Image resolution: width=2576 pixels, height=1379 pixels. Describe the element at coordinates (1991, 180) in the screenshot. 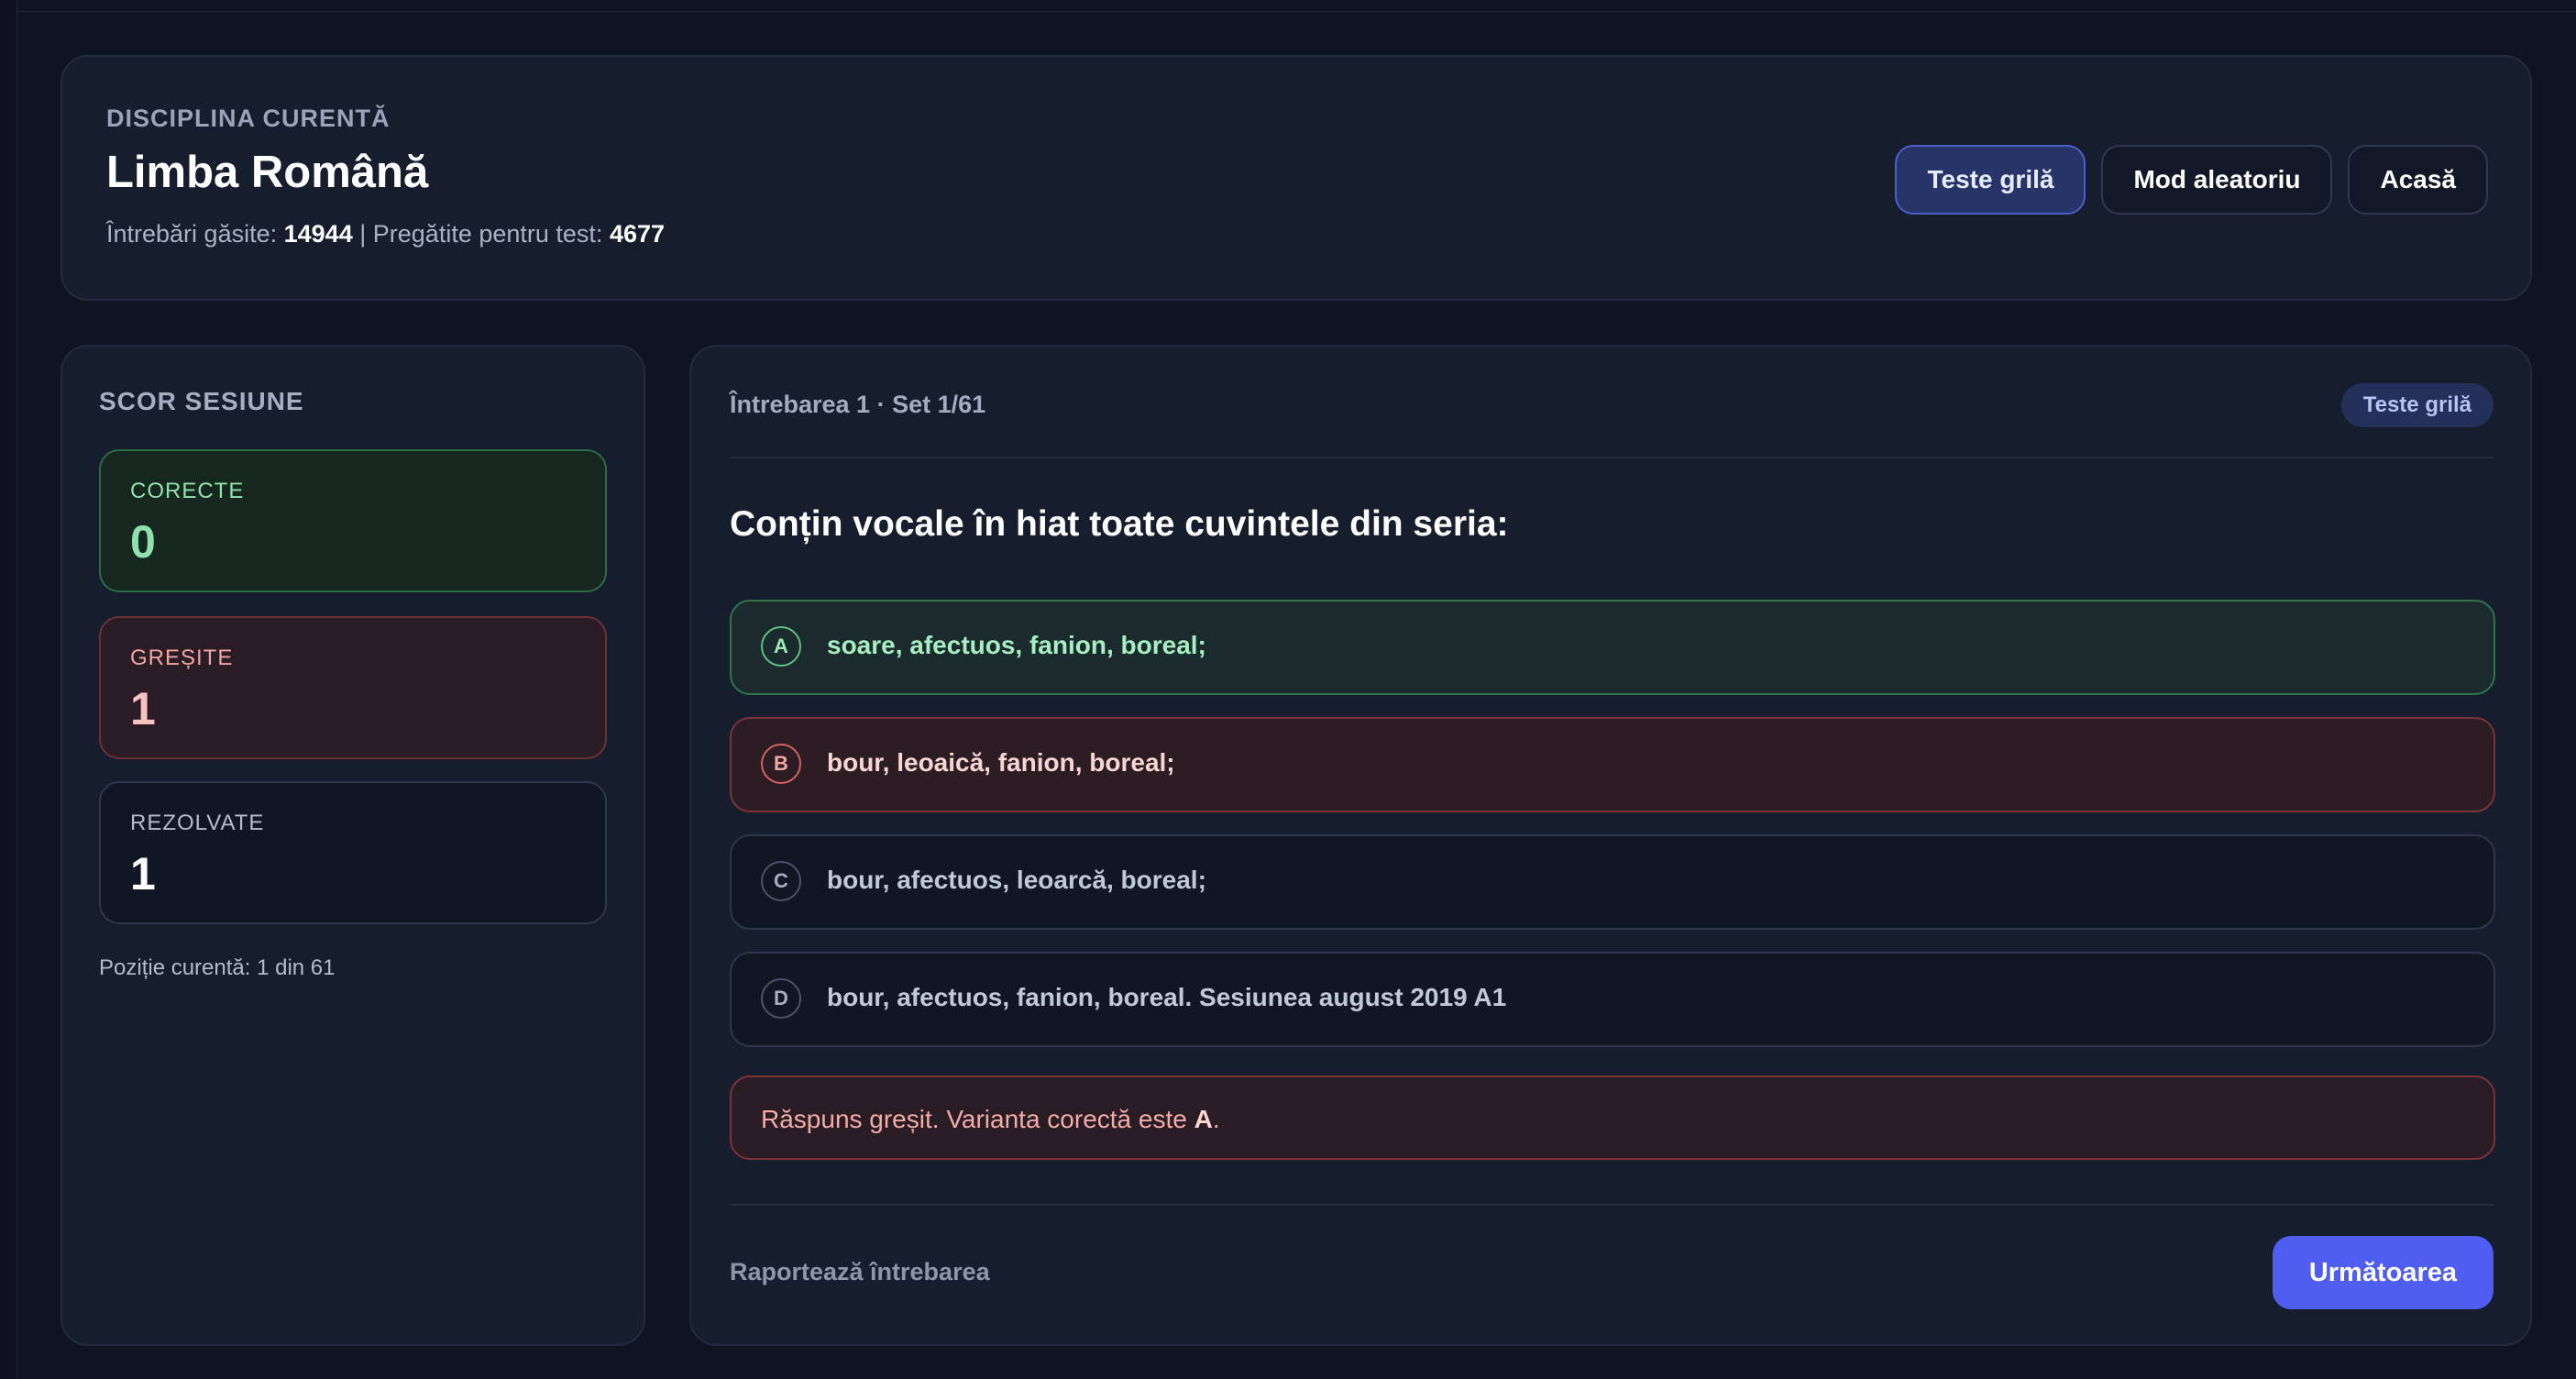

I see `grid-tests-button: Teste grilă` at that location.